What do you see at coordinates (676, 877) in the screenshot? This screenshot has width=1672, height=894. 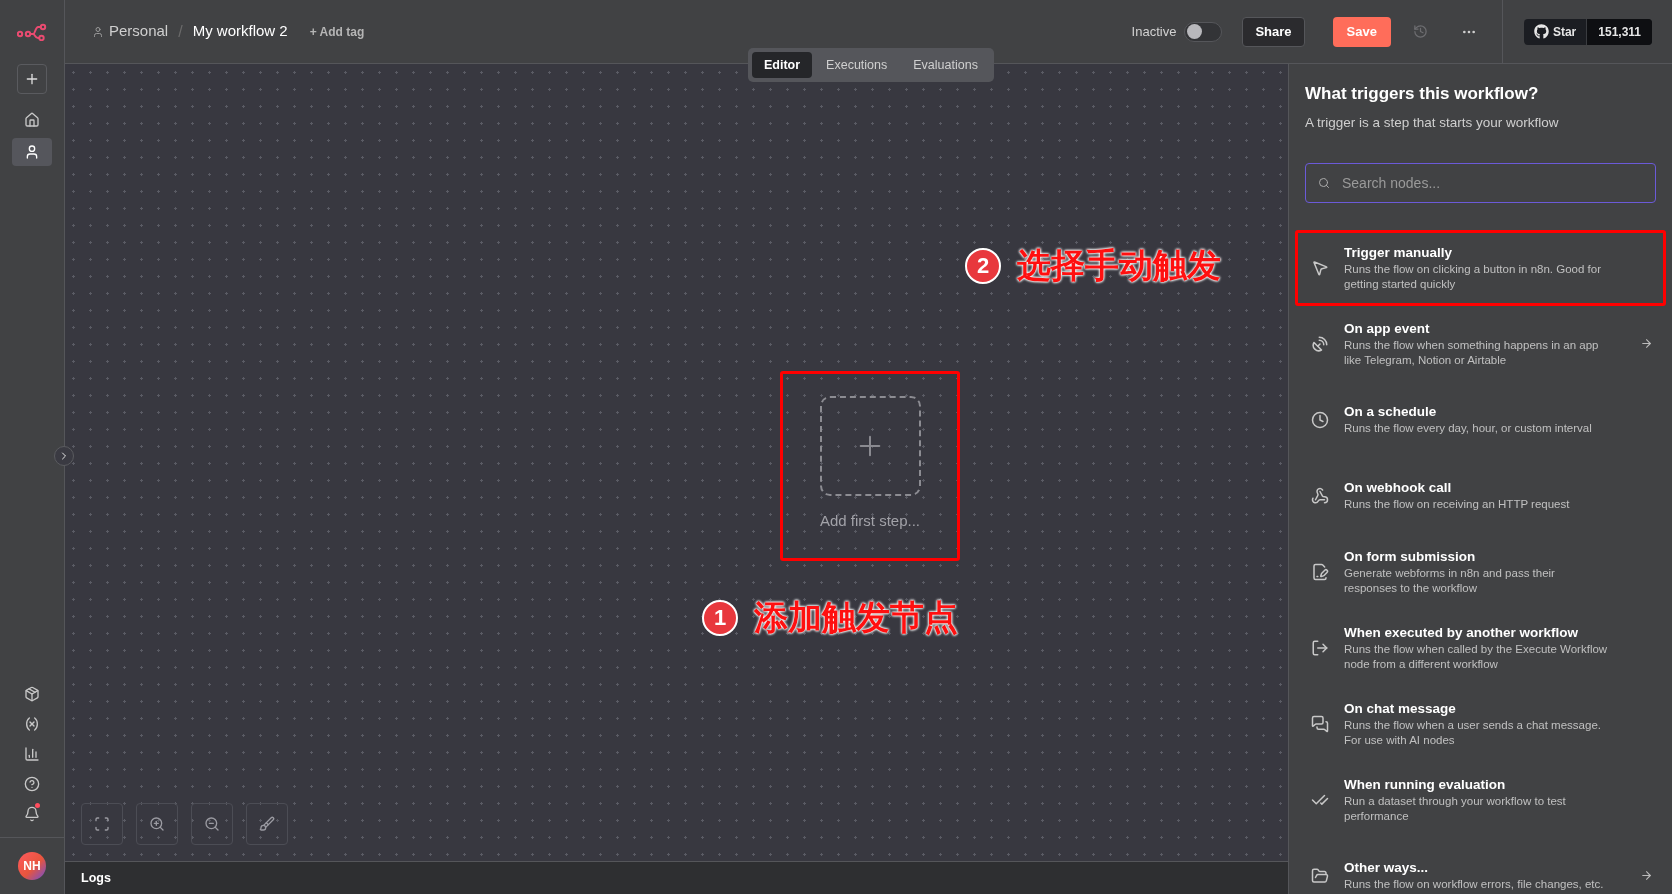 I see `logs-bar: Logs` at bounding box center [676, 877].